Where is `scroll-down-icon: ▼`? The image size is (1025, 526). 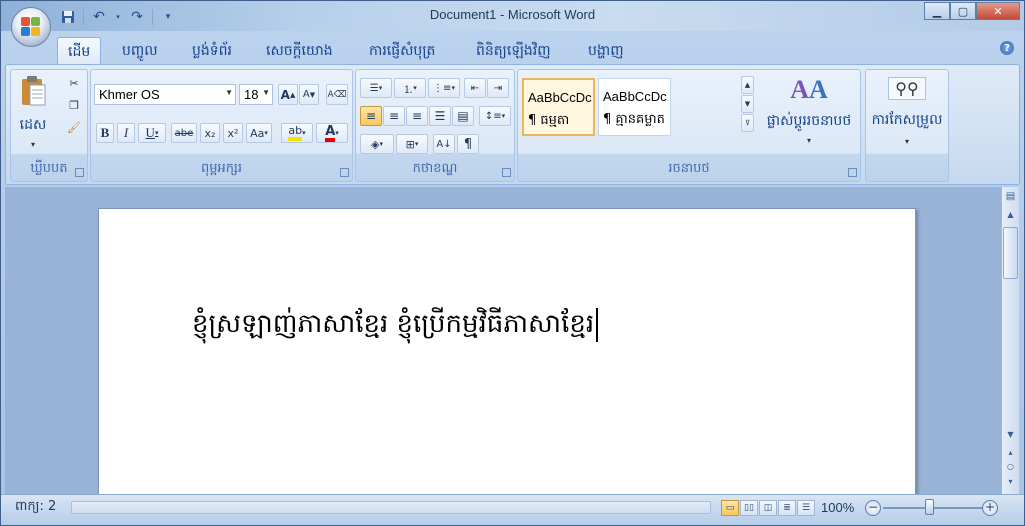 scroll-down-icon: ▼ is located at coordinates (1010, 434).